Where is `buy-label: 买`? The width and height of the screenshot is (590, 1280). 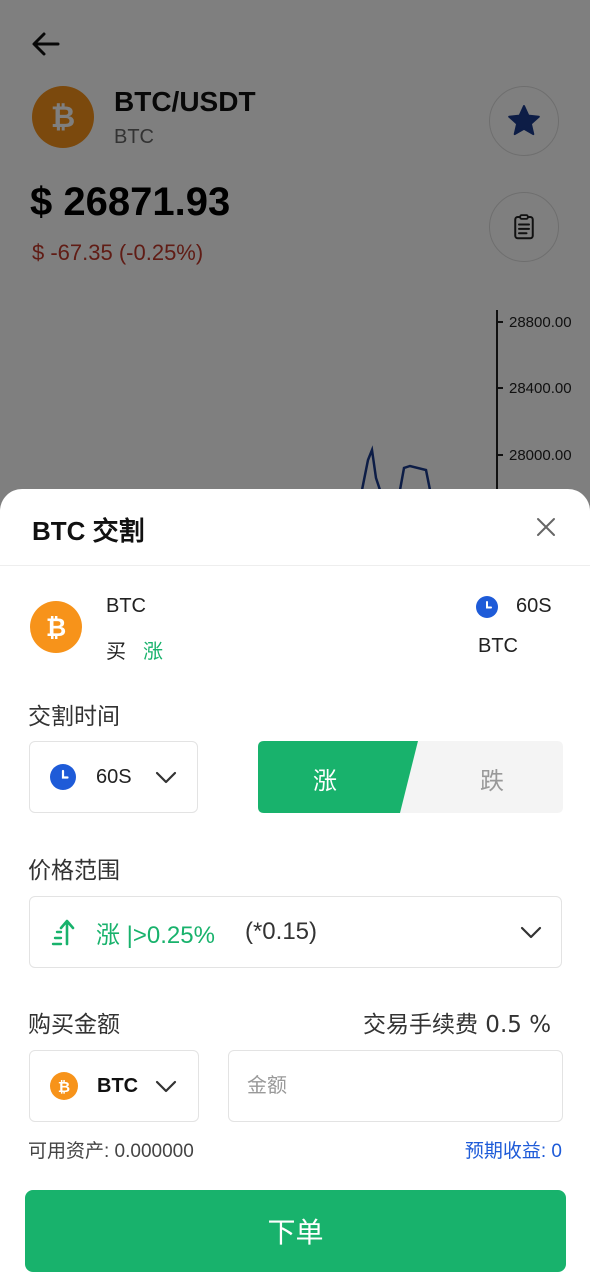 buy-label: 买 is located at coordinates (116, 651).